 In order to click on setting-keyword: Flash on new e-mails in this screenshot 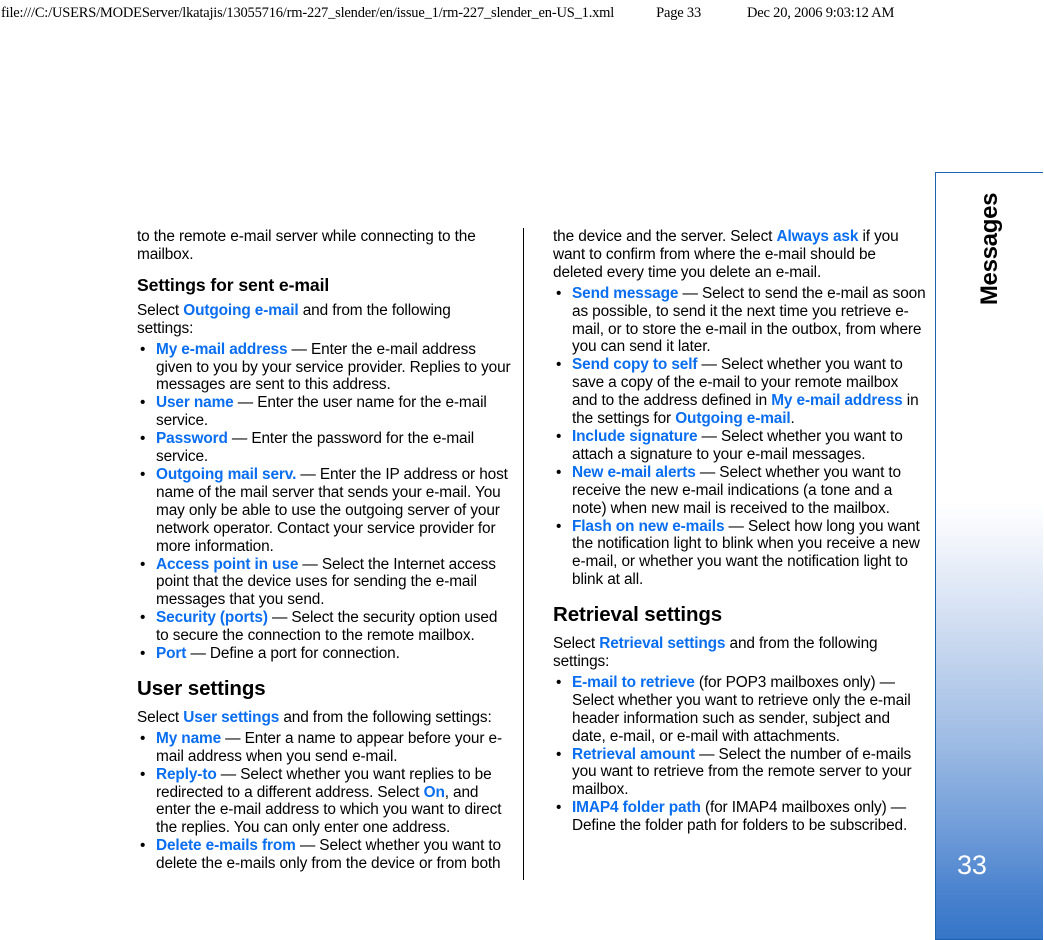, I will do `click(648, 526)`.